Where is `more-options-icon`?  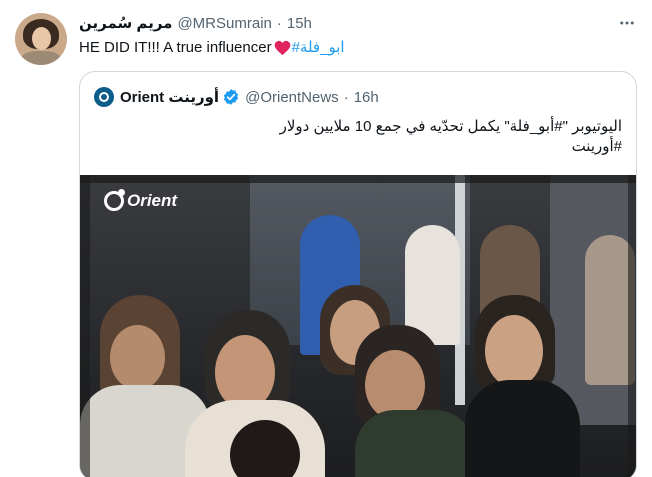 more-options-icon is located at coordinates (627, 23).